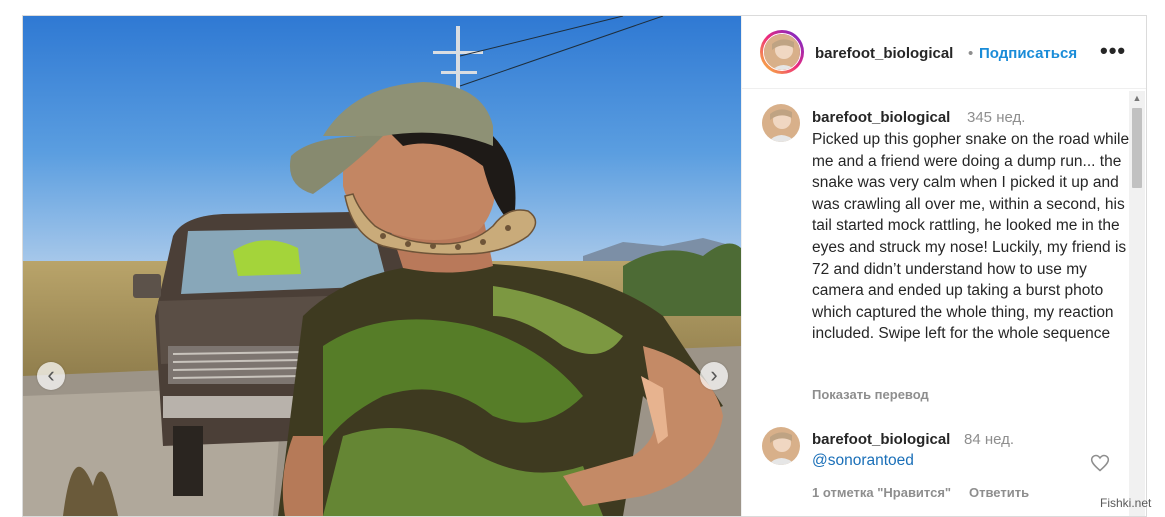 This screenshot has width=1165, height=517. I want to click on scroll-up-icon: ▲, so click(1137, 98).